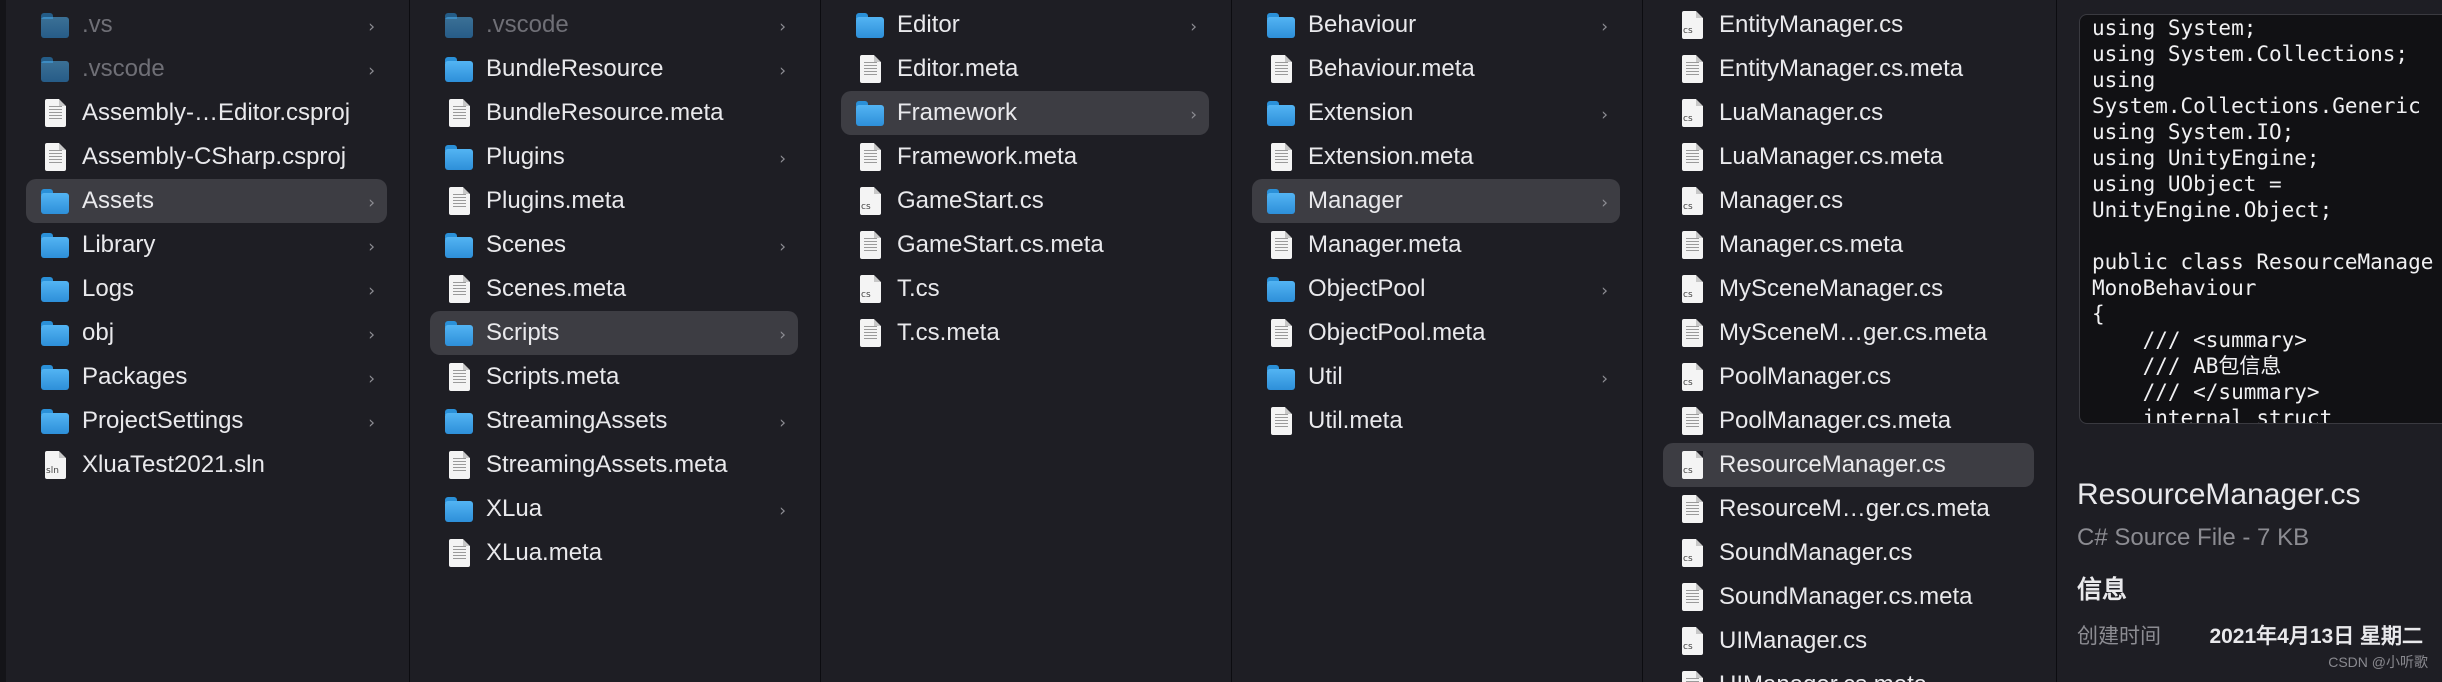 The width and height of the screenshot is (2442, 682). What do you see at coordinates (1848, 69) in the screenshot?
I see `file-item-entitymanager-cs-meta: EntityManager.cs.meta` at bounding box center [1848, 69].